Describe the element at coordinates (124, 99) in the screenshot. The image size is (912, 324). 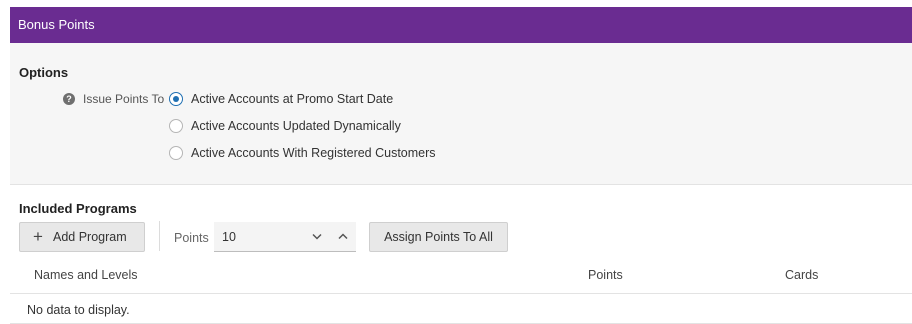
I see `issue-points-label: Issue Points To` at that location.